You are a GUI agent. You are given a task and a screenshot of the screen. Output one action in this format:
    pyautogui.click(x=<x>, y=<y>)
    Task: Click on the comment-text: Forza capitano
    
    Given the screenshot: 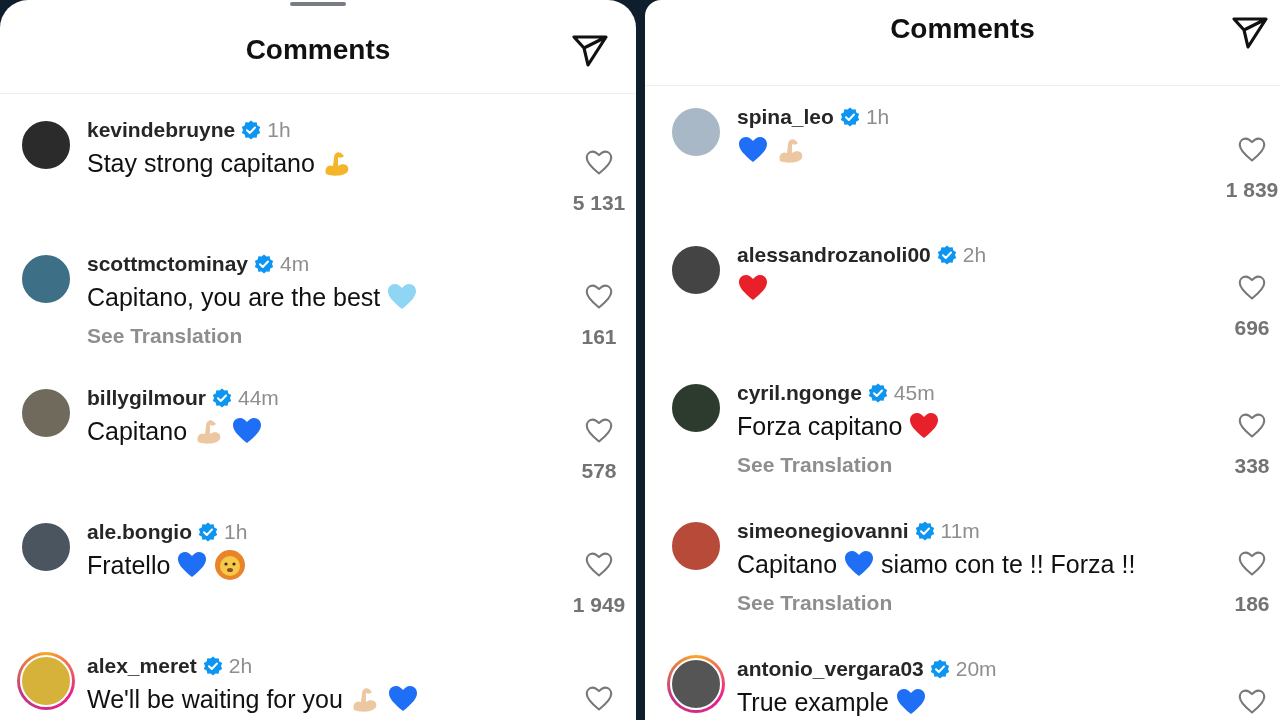 What is the action you would take?
    pyautogui.click(x=820, y=426)
    